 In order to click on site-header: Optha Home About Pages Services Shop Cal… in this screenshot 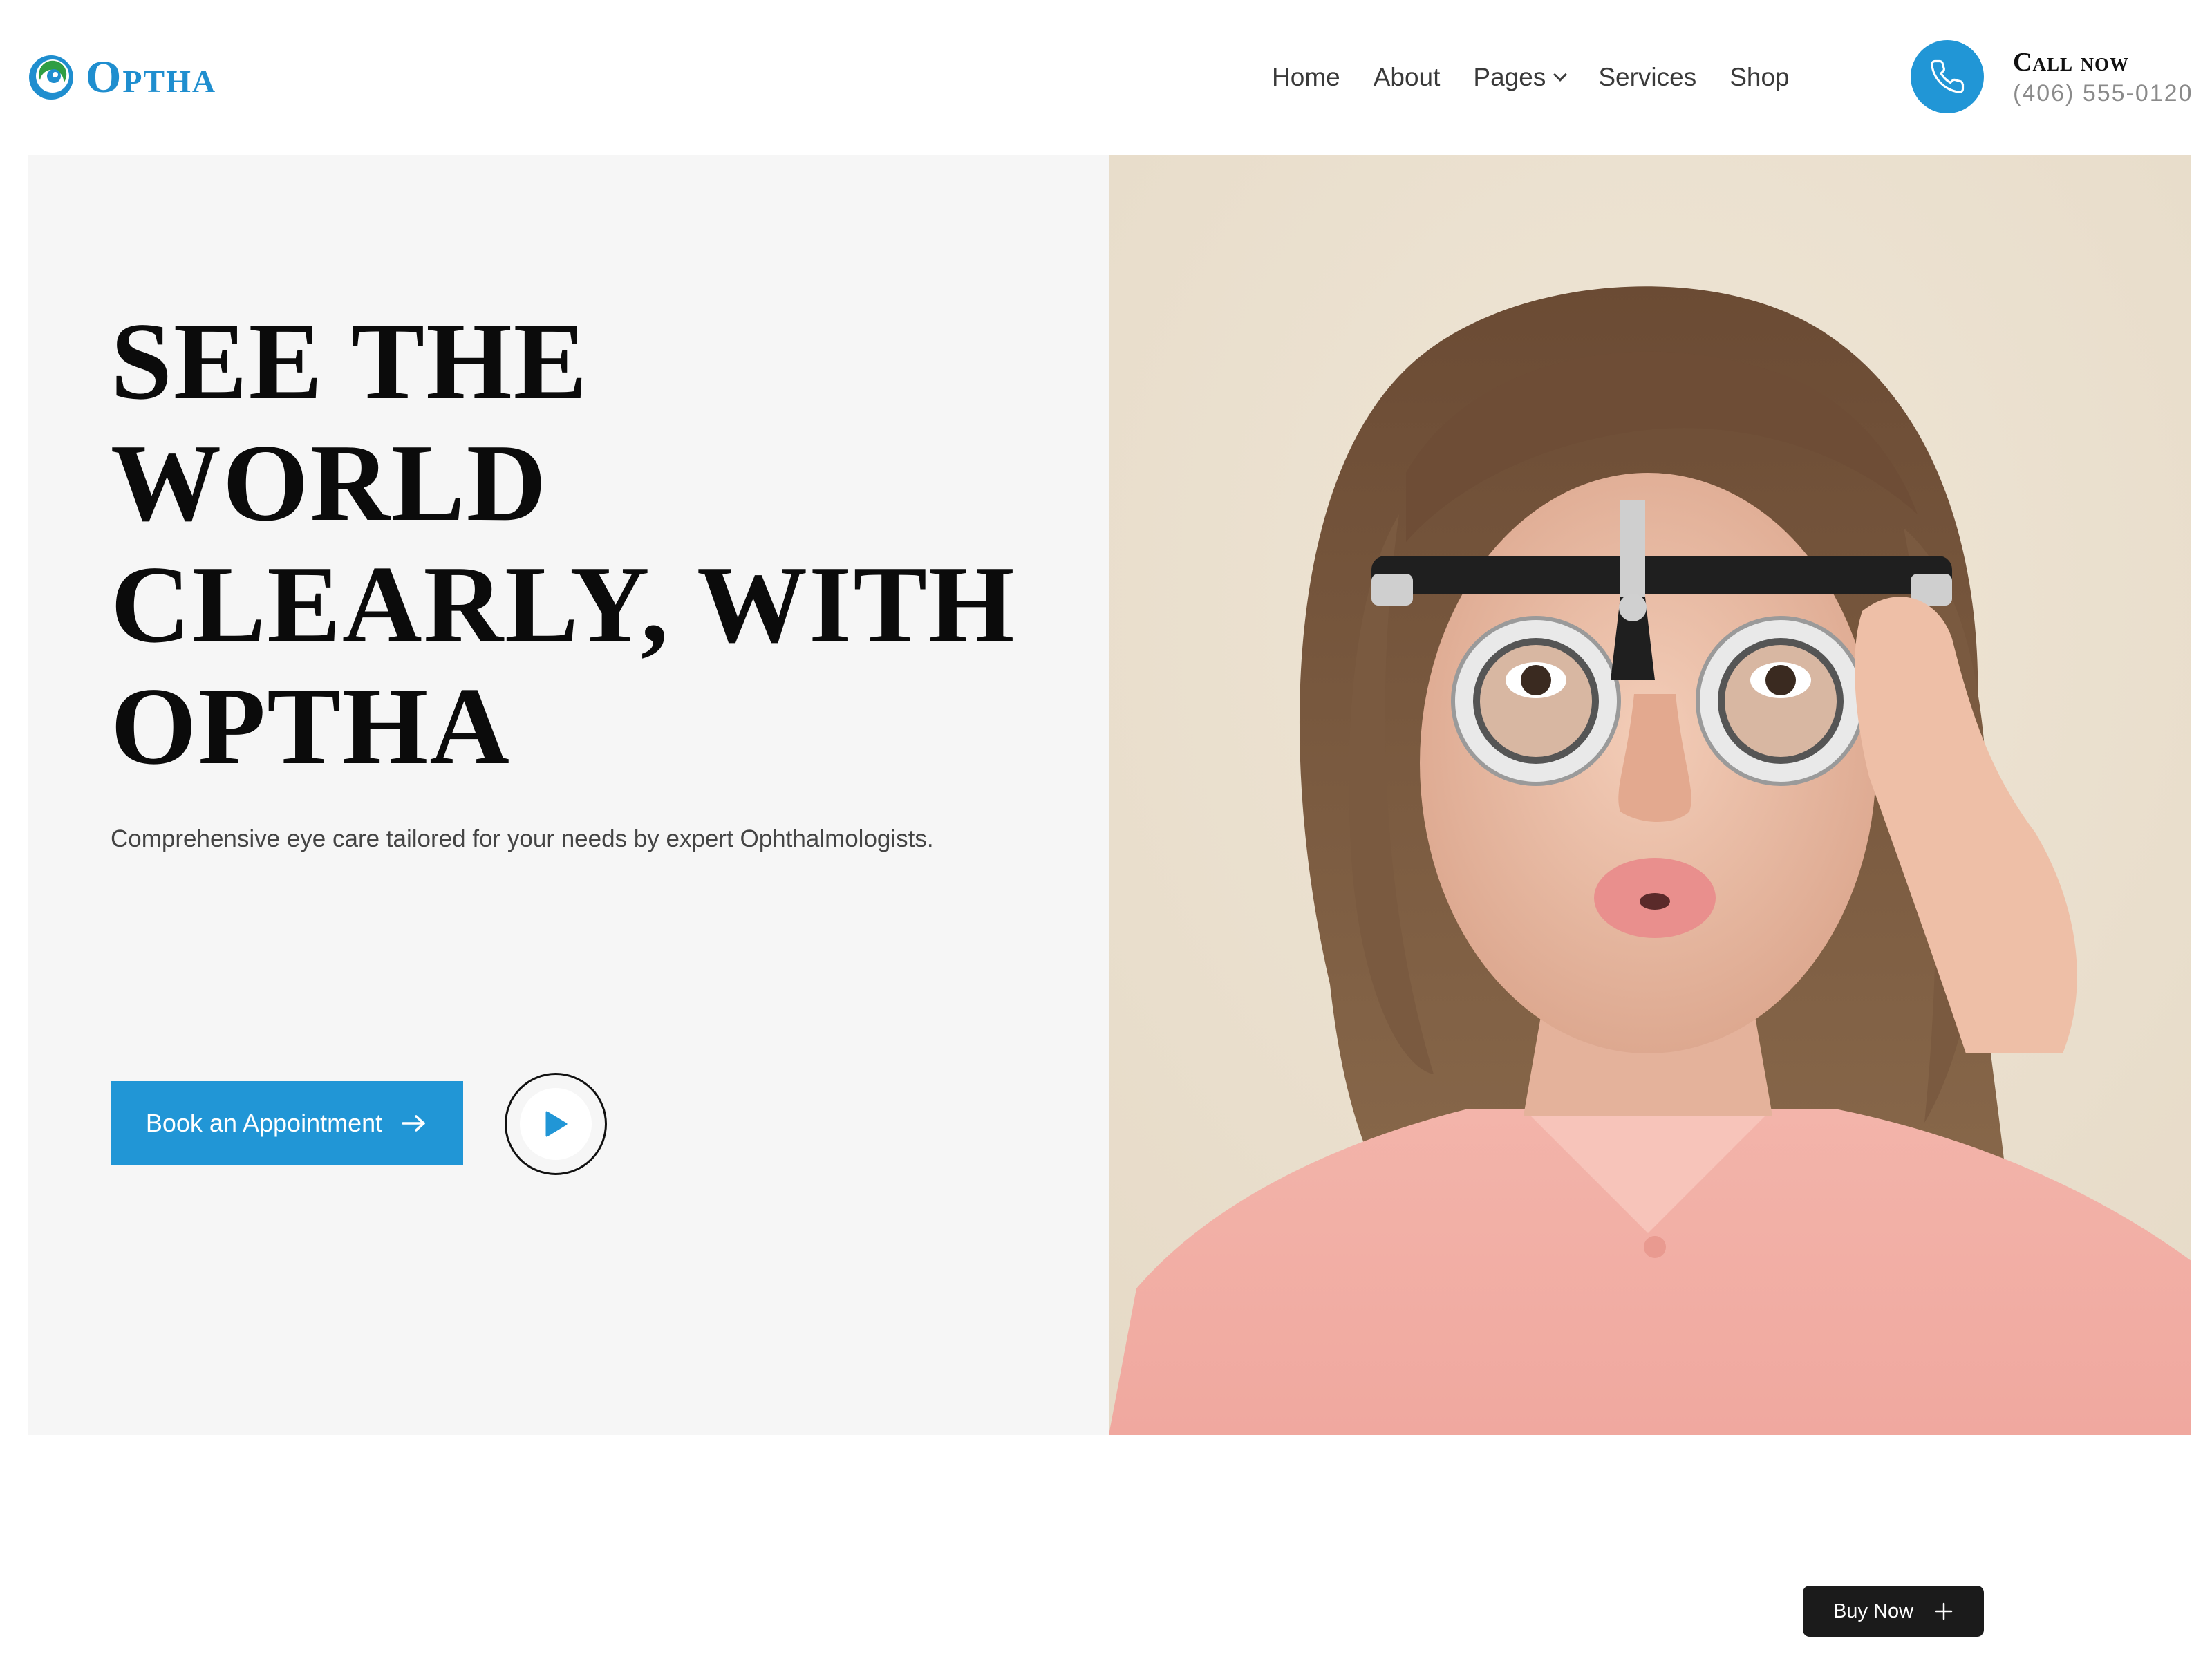, I will do `click(1106, 77)`.